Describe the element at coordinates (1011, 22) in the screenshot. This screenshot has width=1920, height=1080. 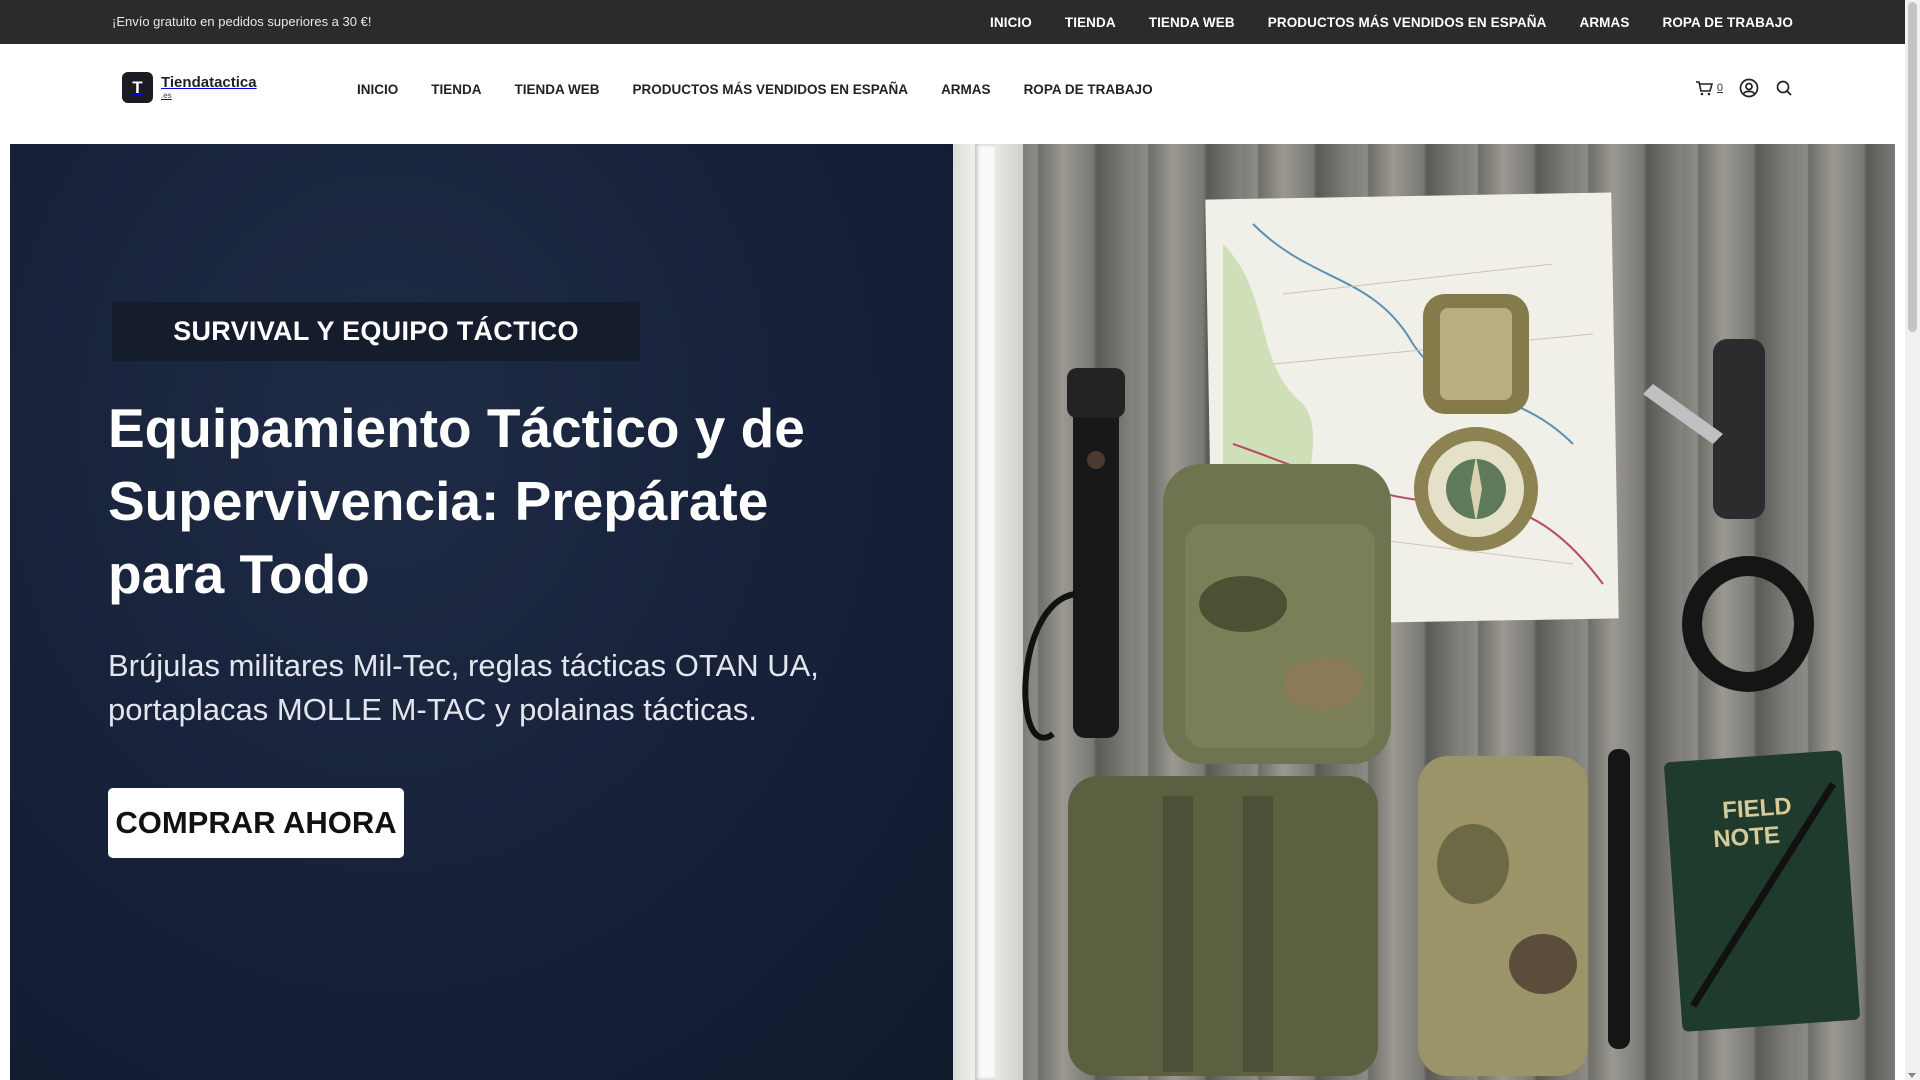
I see `top-nav-inicio: INICIO` at that location.